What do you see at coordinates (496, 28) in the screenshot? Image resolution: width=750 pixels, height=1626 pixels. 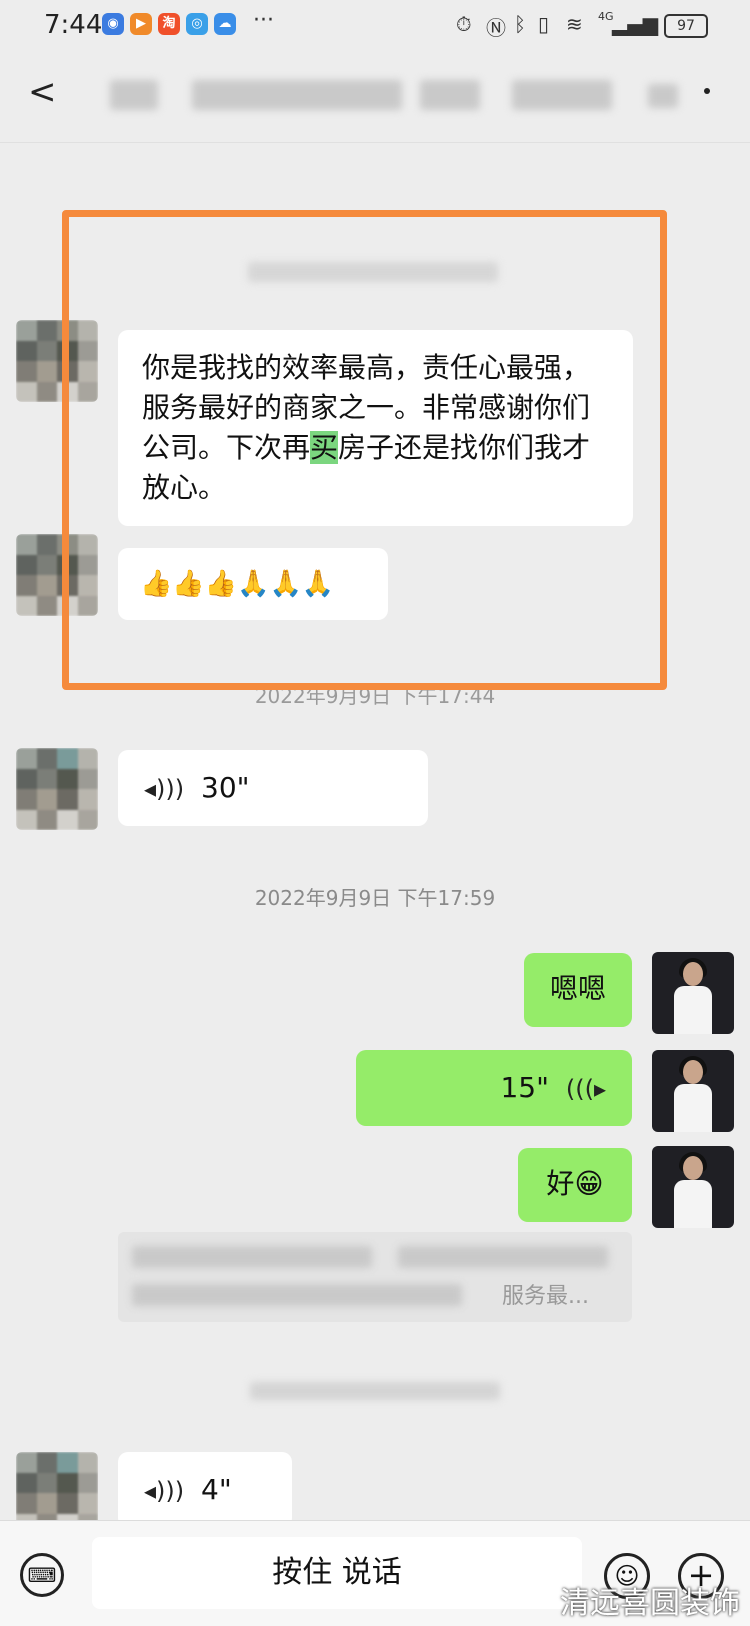 I see `nfc-icon: Ⓝ` at bounding box center [496, 28].